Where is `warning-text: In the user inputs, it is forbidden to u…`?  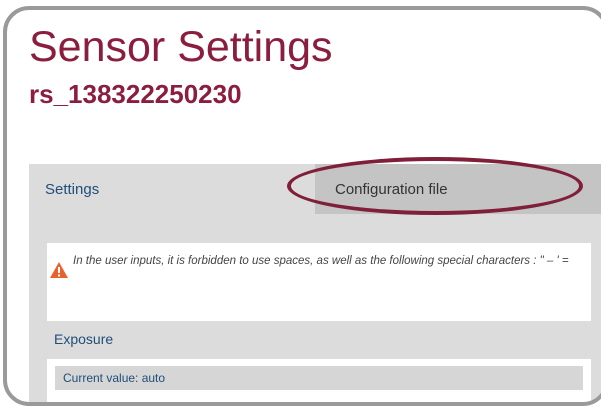 warning-text: In the user inputs, it is forbidden to u… is located at coordinates (321, 261).